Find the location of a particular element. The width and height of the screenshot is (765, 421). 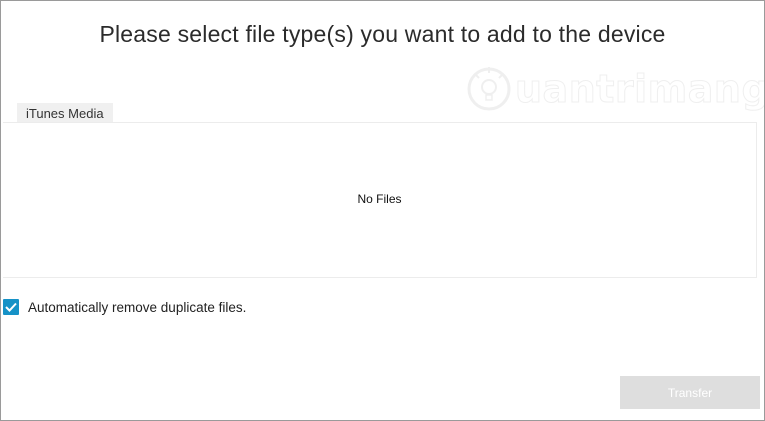

remove-duplicates-option: Automatically remove duplicate files. is located at coordinates (124, 307).